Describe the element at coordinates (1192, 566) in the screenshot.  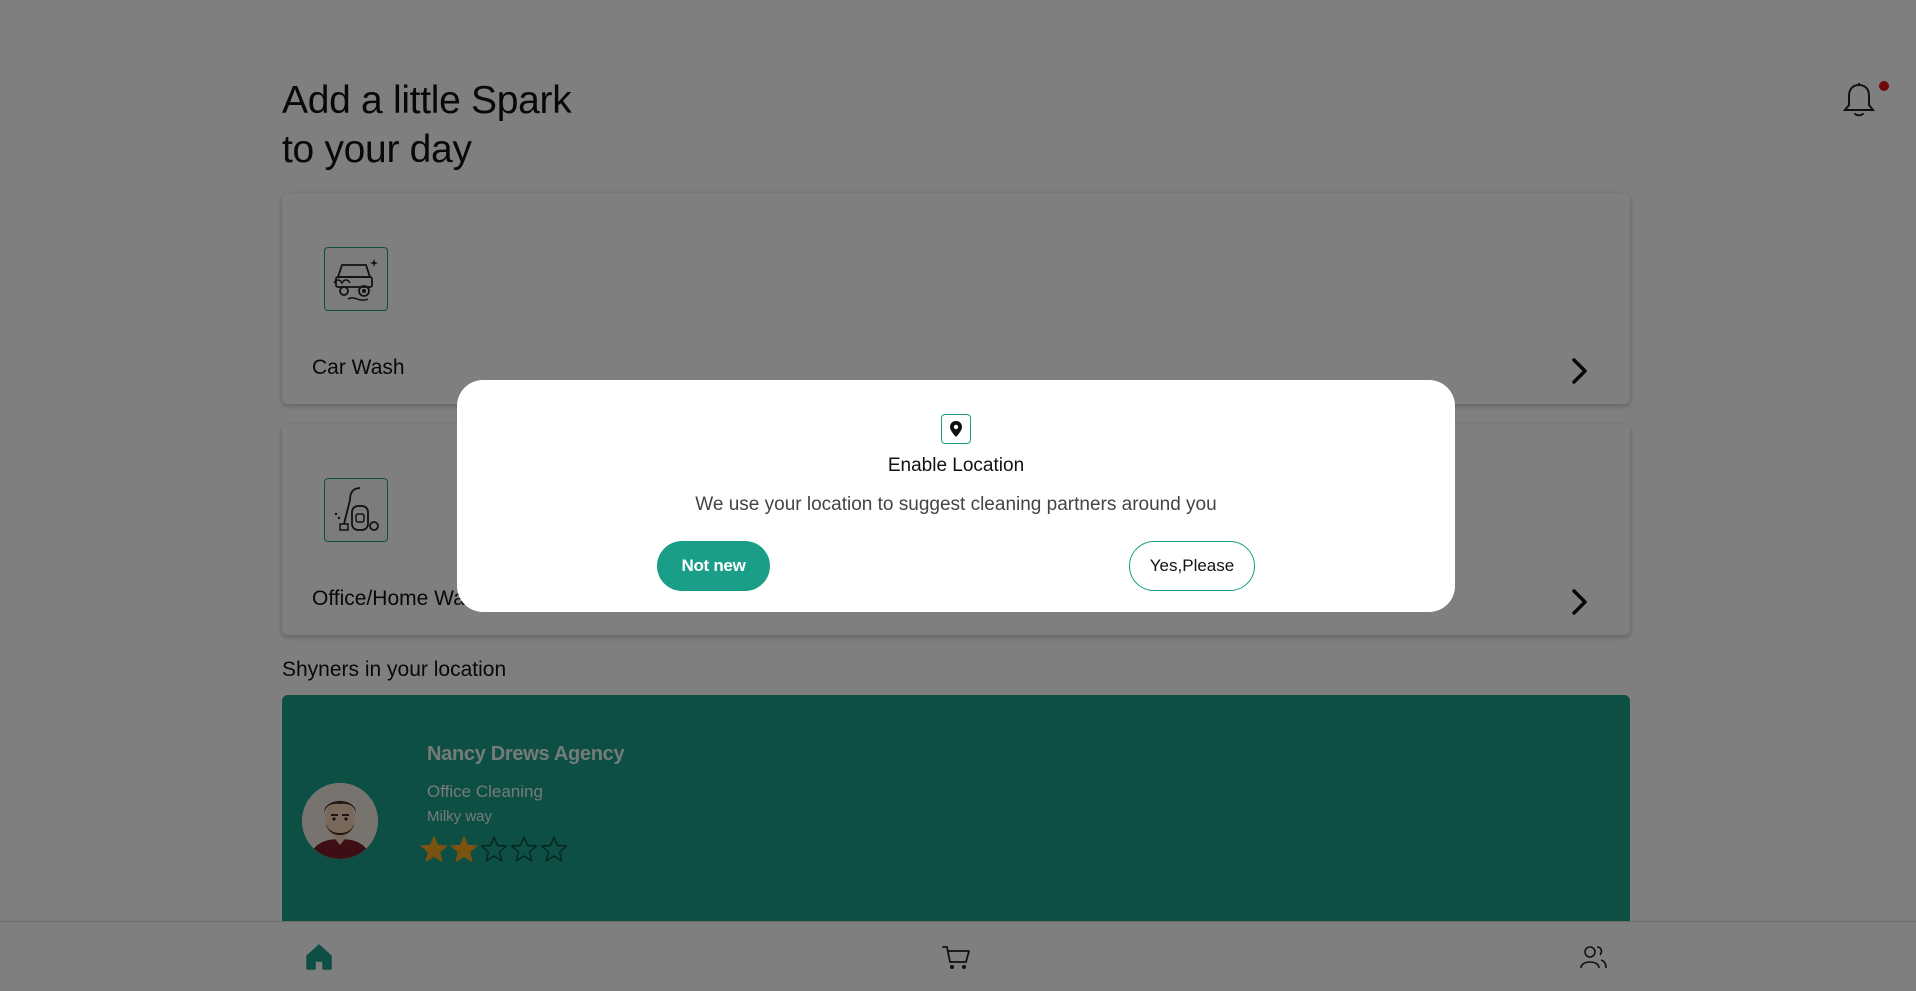
I see `yes-please-button: Yes,Please` at that location.